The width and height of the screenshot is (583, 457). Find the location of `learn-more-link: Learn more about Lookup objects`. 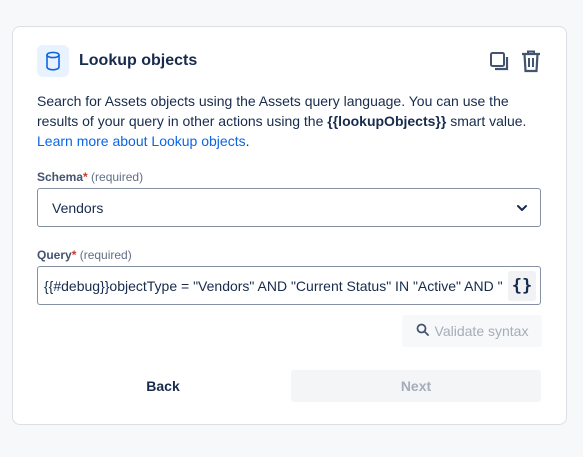

learn-more-link: Learn more about Lookup objects is located at coordinates (141, 141).